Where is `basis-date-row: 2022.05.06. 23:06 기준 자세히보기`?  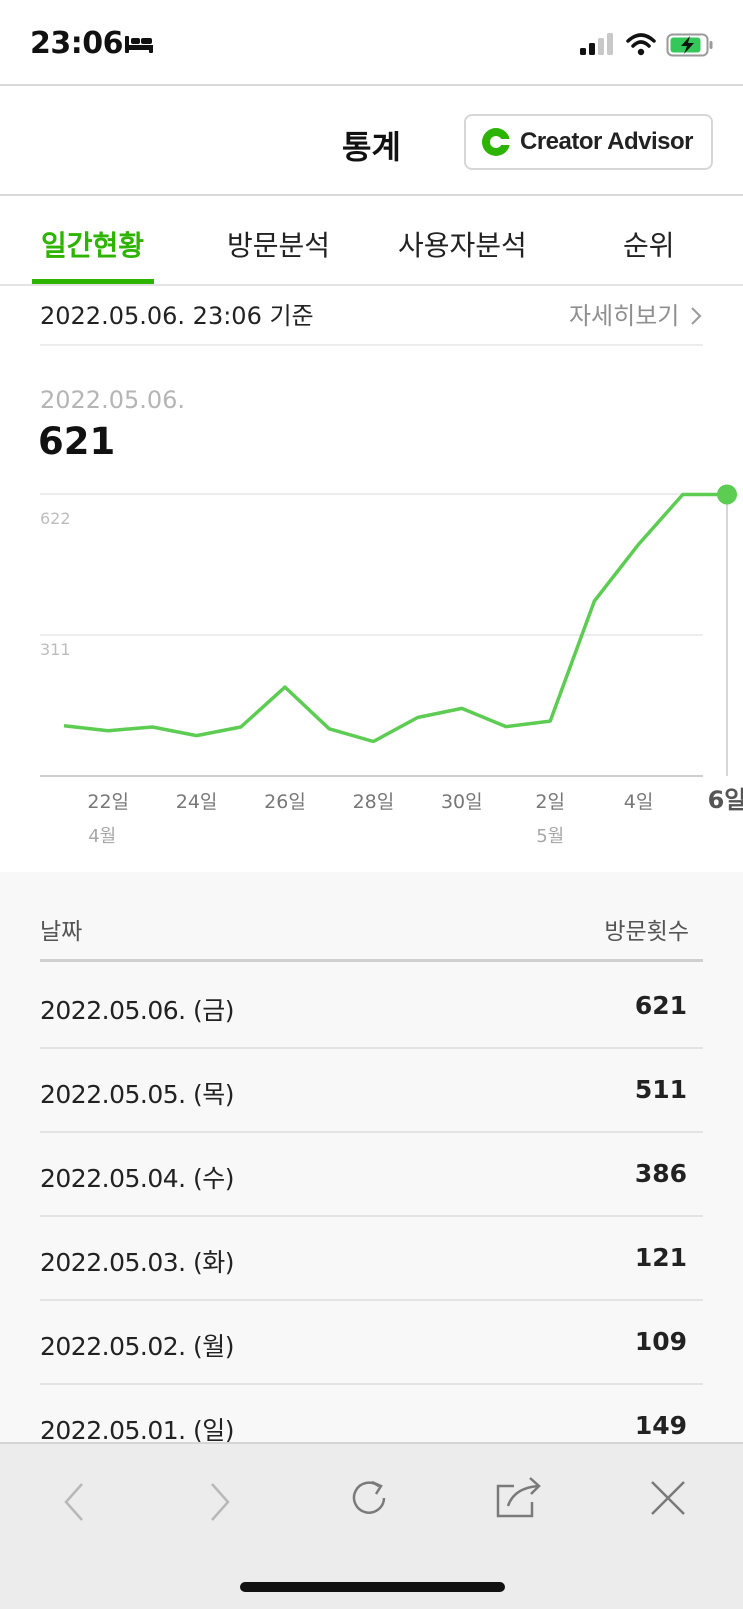
basis-date-row: 2022.05.06. 23:06 기준 자세히보기 is located at coordinates (371, 316).